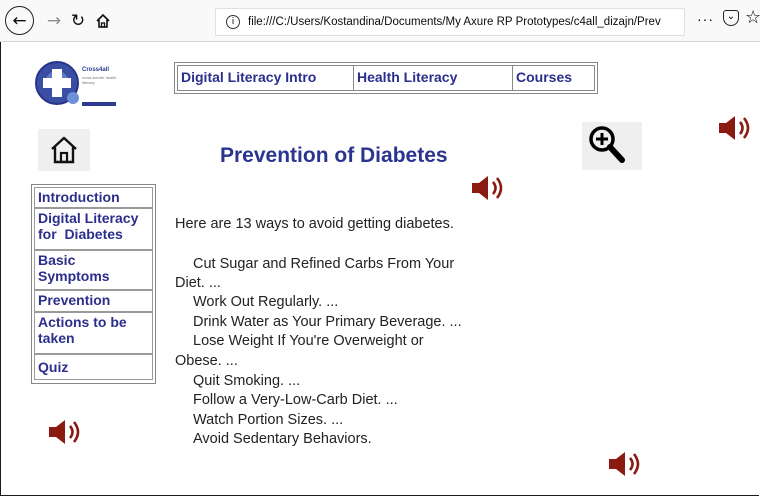 The width and height of the screenshot is (760, 496). I want to click on sidebar-item-label: Actions to be, so click(82, 322).